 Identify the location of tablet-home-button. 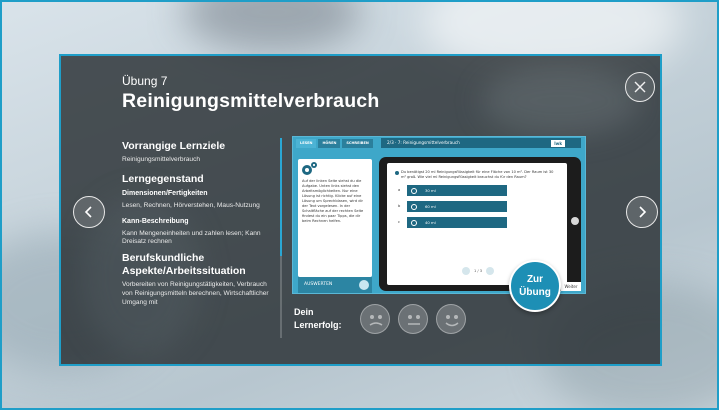
(575, 221).